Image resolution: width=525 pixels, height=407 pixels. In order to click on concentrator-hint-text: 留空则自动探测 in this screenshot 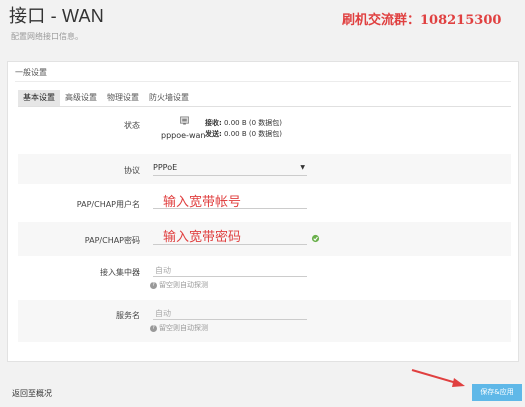, I will do `click(183, 285)`.